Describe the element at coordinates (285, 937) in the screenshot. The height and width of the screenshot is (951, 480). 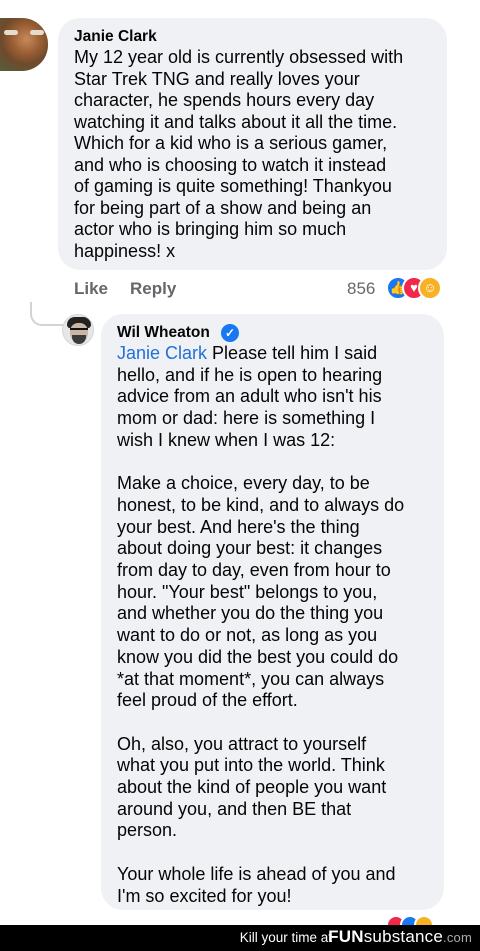
I see `watermark-tagline: Kill your time at` at that location.